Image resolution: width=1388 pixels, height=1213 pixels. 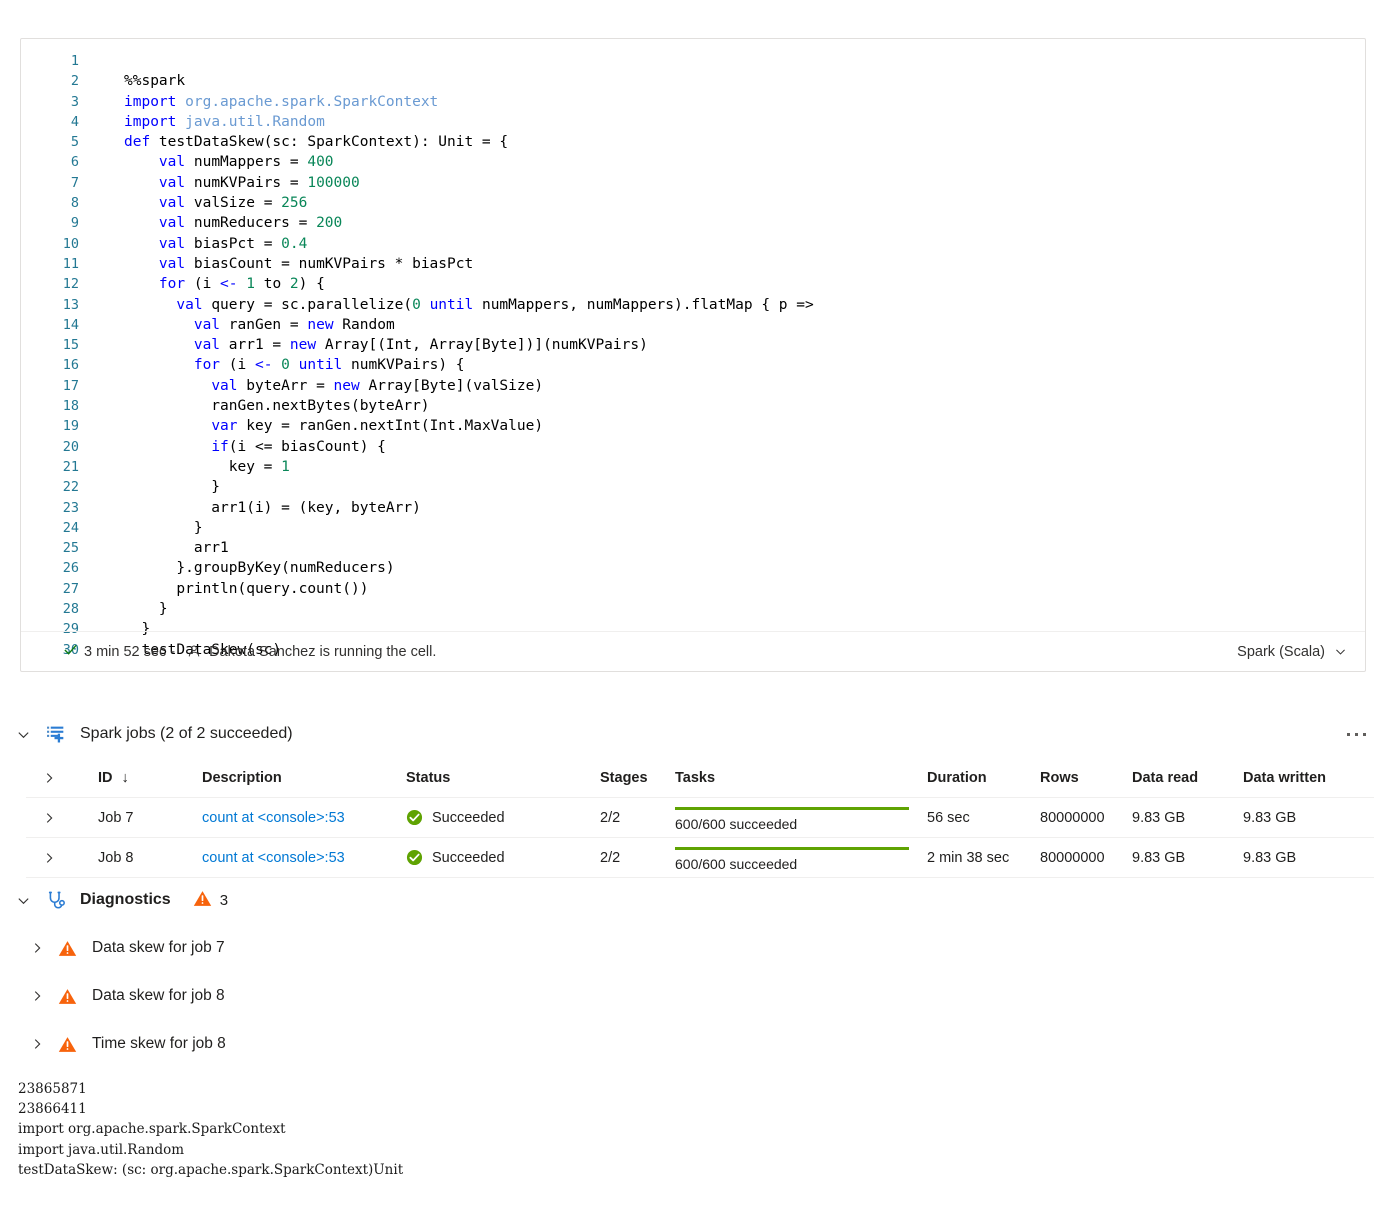 I want to click on tasks-progress-bar, so click(x=792, y=848).